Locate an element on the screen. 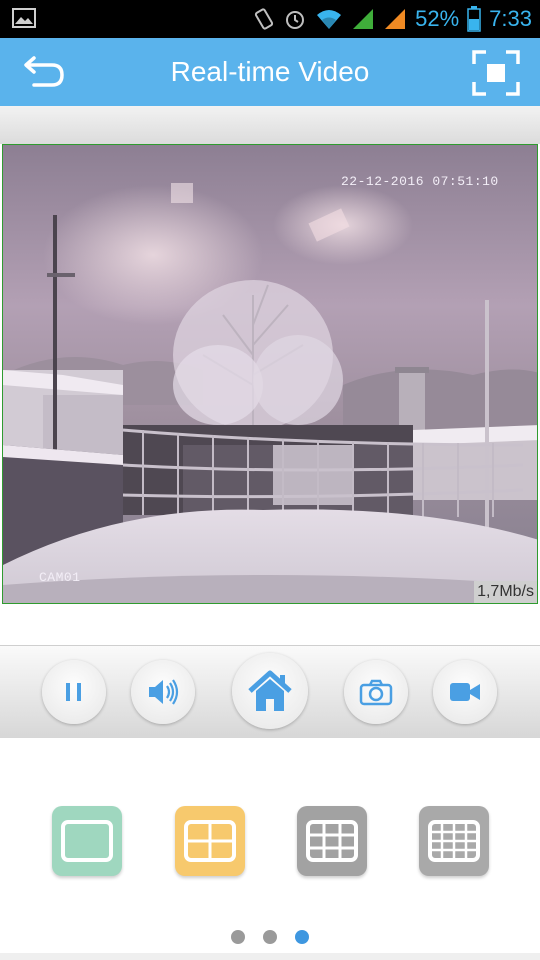 The height and width of the screenshot is (960, 540). status-bar: 52% 7:33 is located at coordinates (270, 19).